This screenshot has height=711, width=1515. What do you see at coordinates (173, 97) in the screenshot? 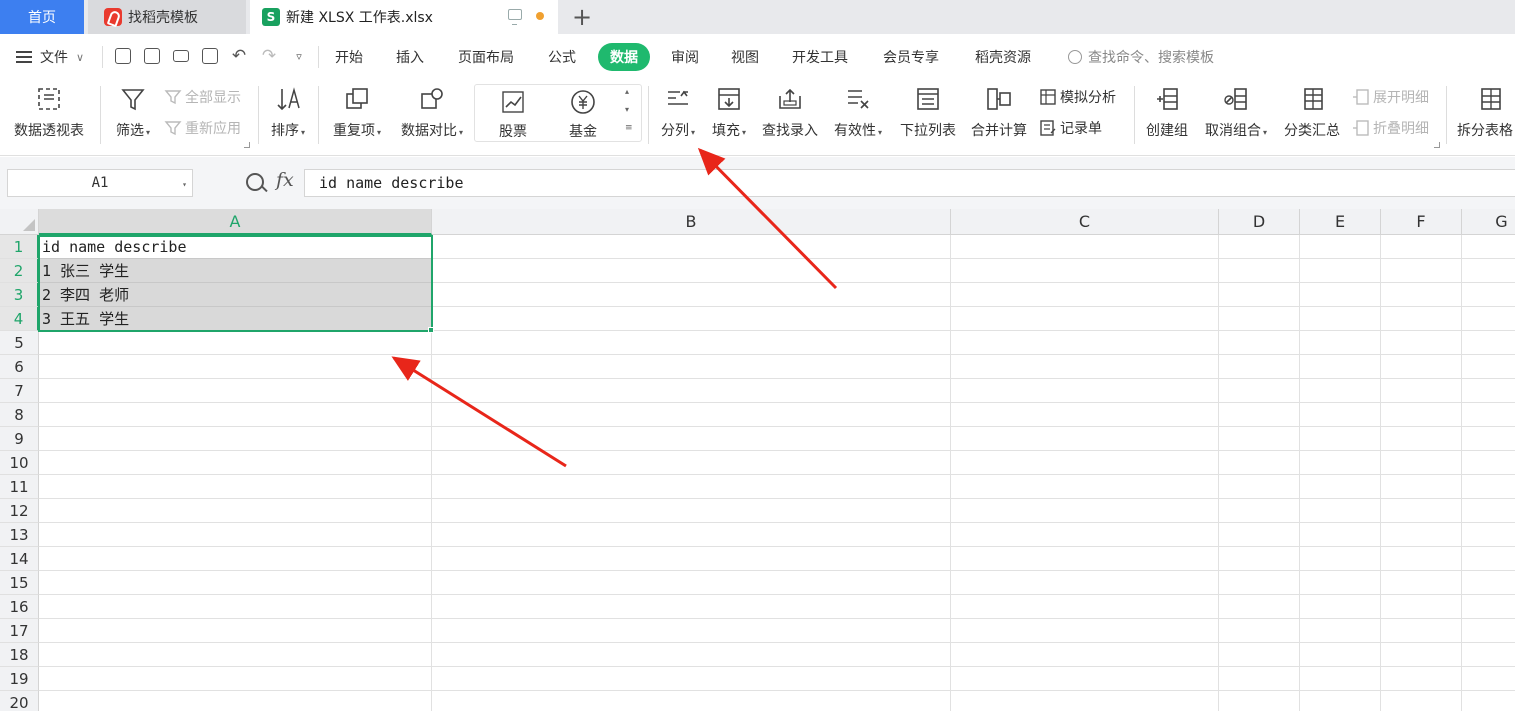
I see `show-all-icon` at bounding box center [173, 97].